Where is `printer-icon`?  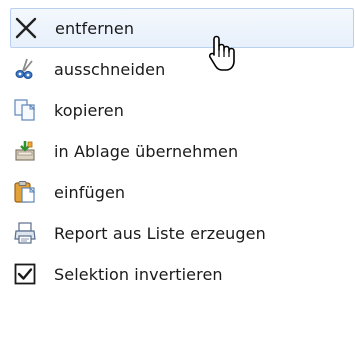 printer-icon is located at coordinates (25, 233).